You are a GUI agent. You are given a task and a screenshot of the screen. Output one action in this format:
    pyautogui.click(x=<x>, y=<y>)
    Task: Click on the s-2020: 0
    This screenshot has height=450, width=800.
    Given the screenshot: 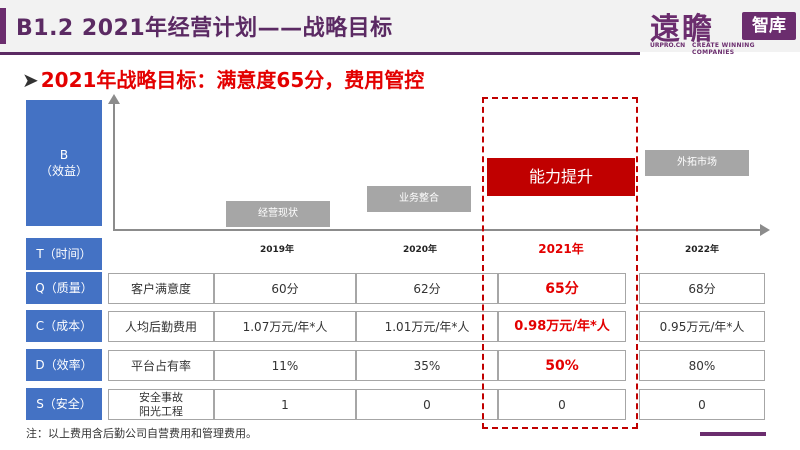 What is the action you would take?
    pyautogui.click(x=427, y=404)
    